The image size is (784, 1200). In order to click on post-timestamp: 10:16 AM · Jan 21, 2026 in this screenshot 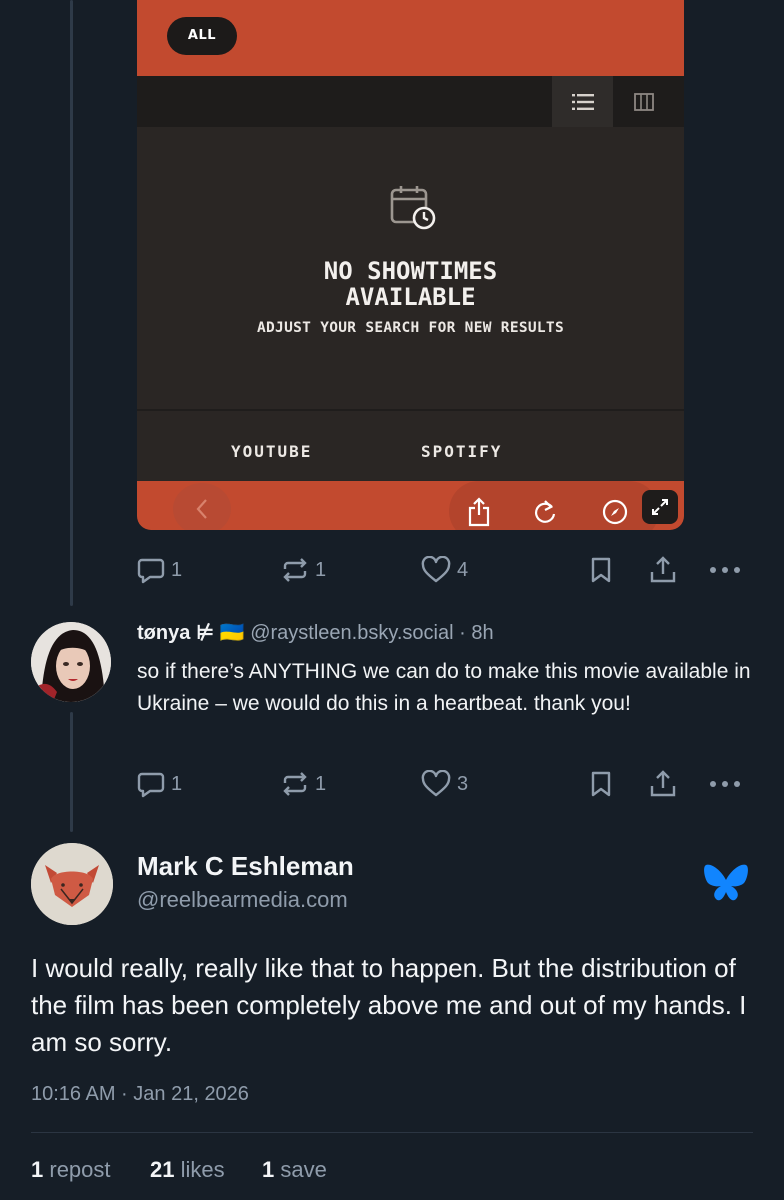, I will do `click(140, 1094)`.